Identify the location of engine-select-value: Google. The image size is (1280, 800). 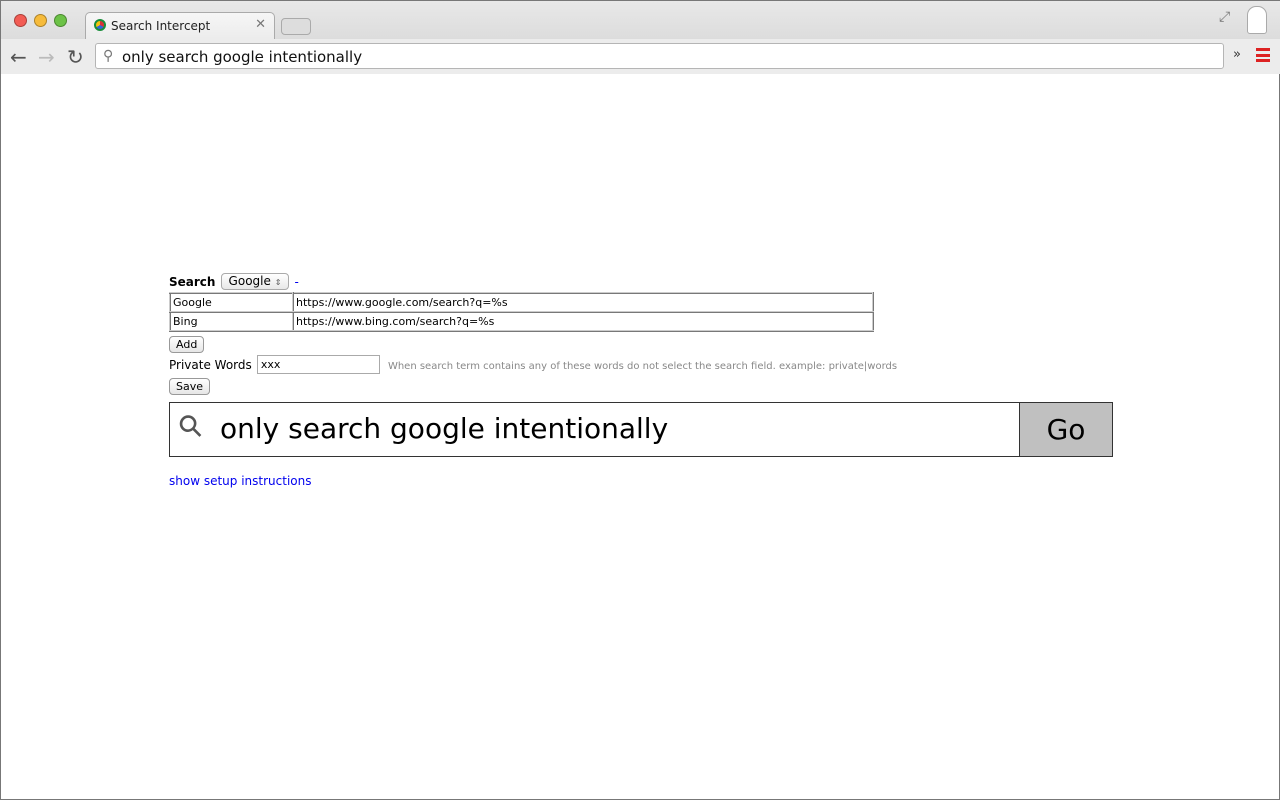
(249, 281).